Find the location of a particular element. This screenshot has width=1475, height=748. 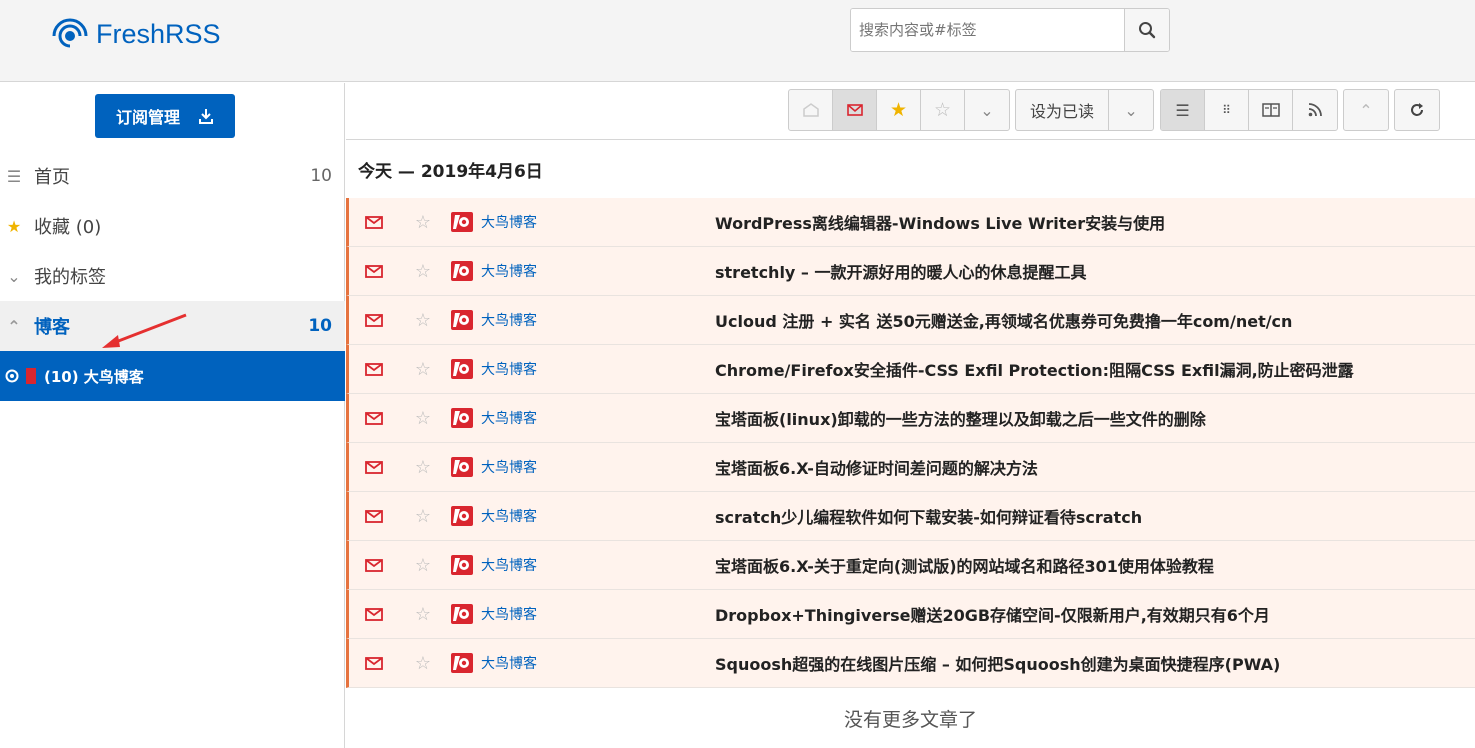

rss-icon is located at coordinates (1315, 110).